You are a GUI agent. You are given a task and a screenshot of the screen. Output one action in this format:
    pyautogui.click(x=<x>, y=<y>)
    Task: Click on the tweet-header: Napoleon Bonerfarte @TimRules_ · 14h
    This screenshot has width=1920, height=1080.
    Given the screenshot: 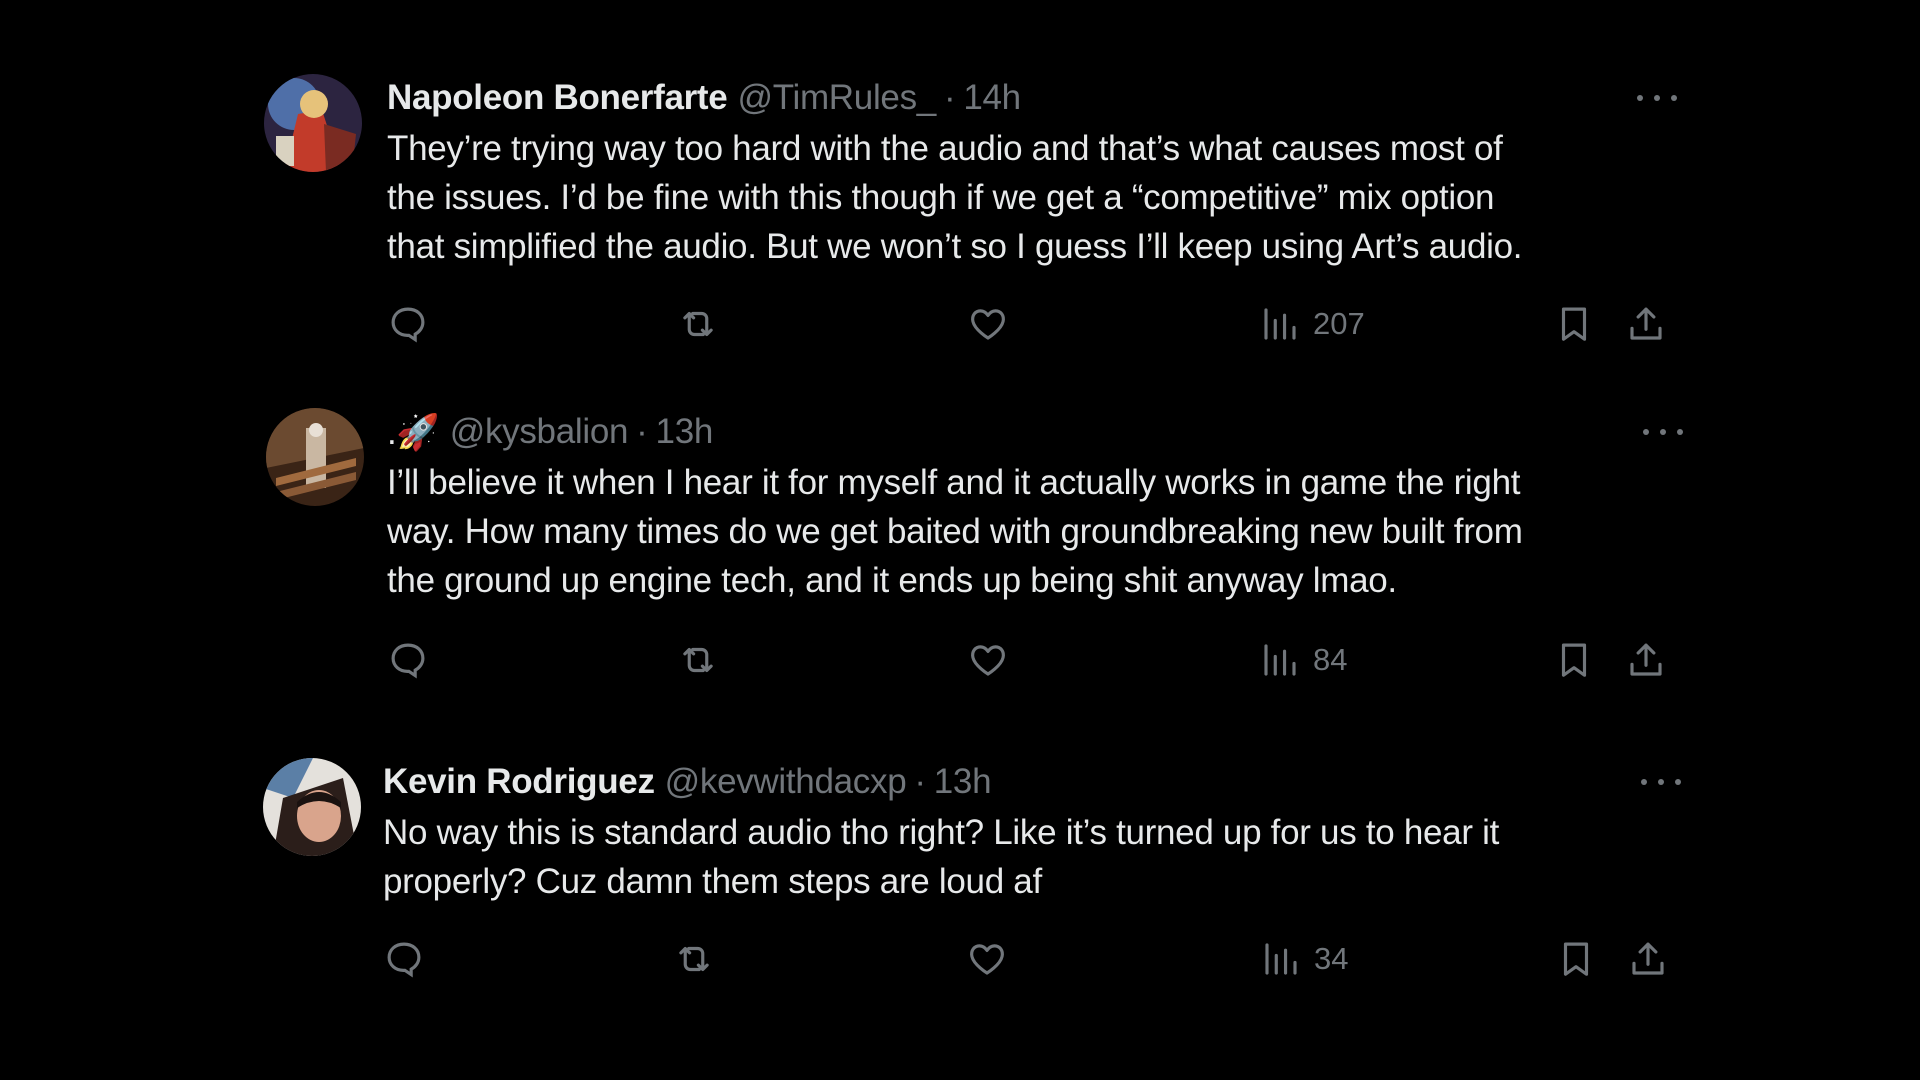 What is the action you would take?
    pyautogui.click(x=1032, y=98)
    